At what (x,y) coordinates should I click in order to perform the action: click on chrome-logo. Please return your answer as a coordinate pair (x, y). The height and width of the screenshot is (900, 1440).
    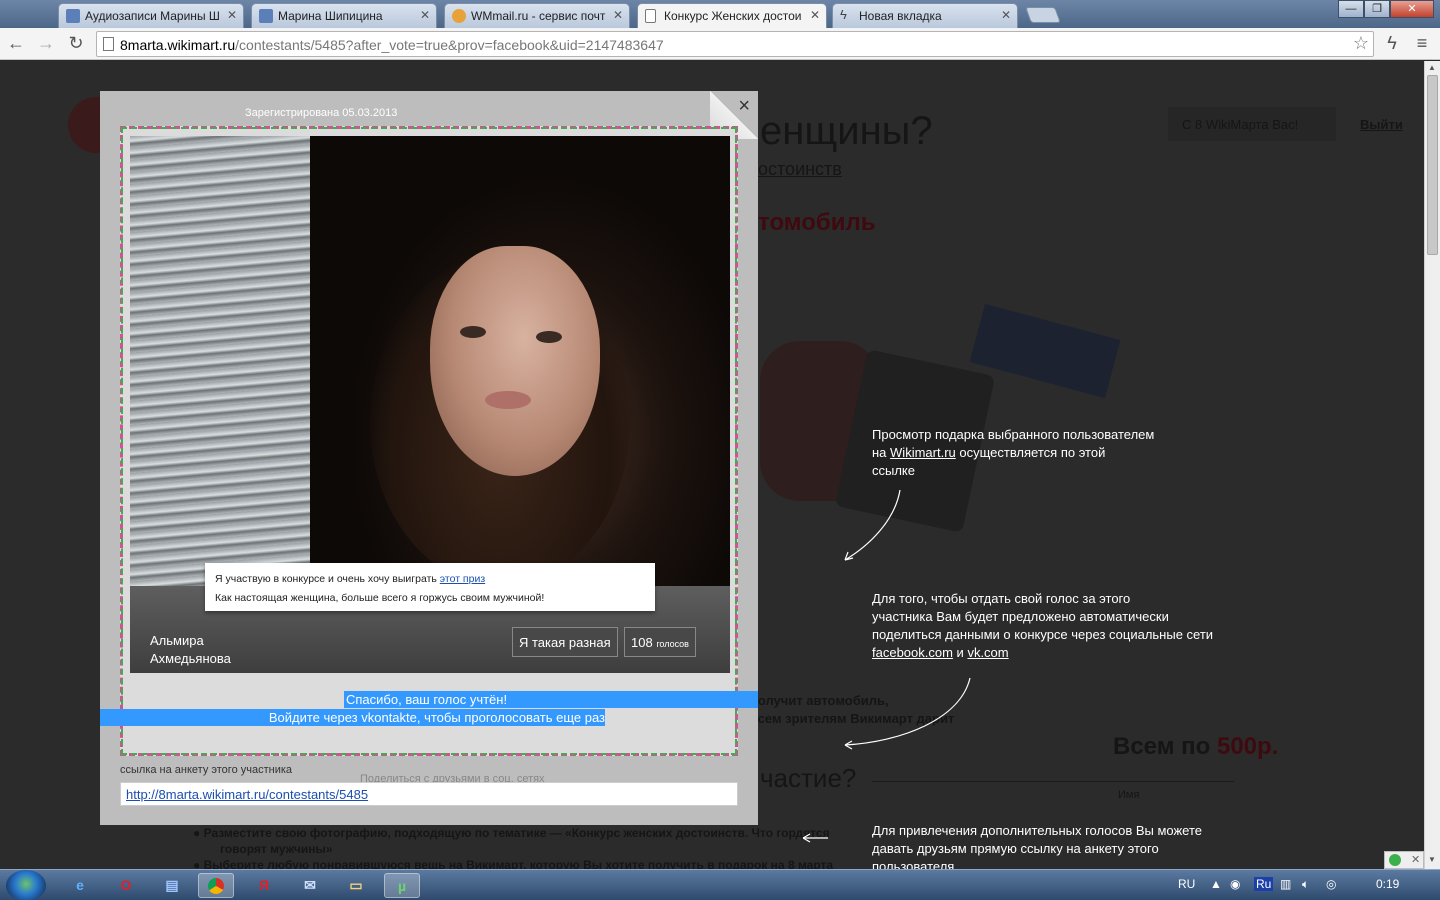
    Looking at the image, I should click on (216, 886).